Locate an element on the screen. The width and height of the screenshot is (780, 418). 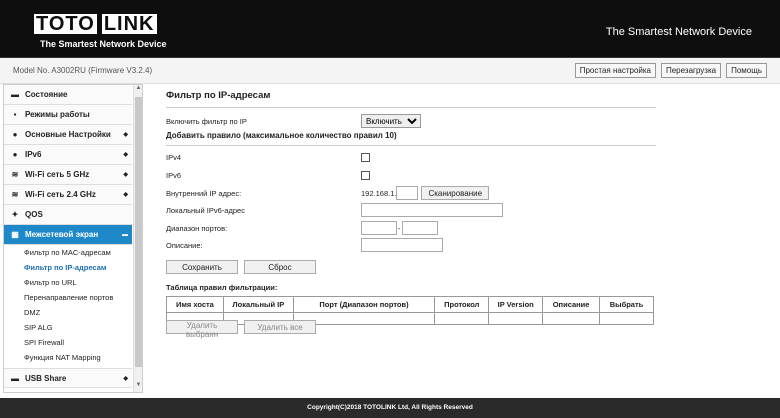
ipv4-row: IPv4 is located at coordinates (268, 157).